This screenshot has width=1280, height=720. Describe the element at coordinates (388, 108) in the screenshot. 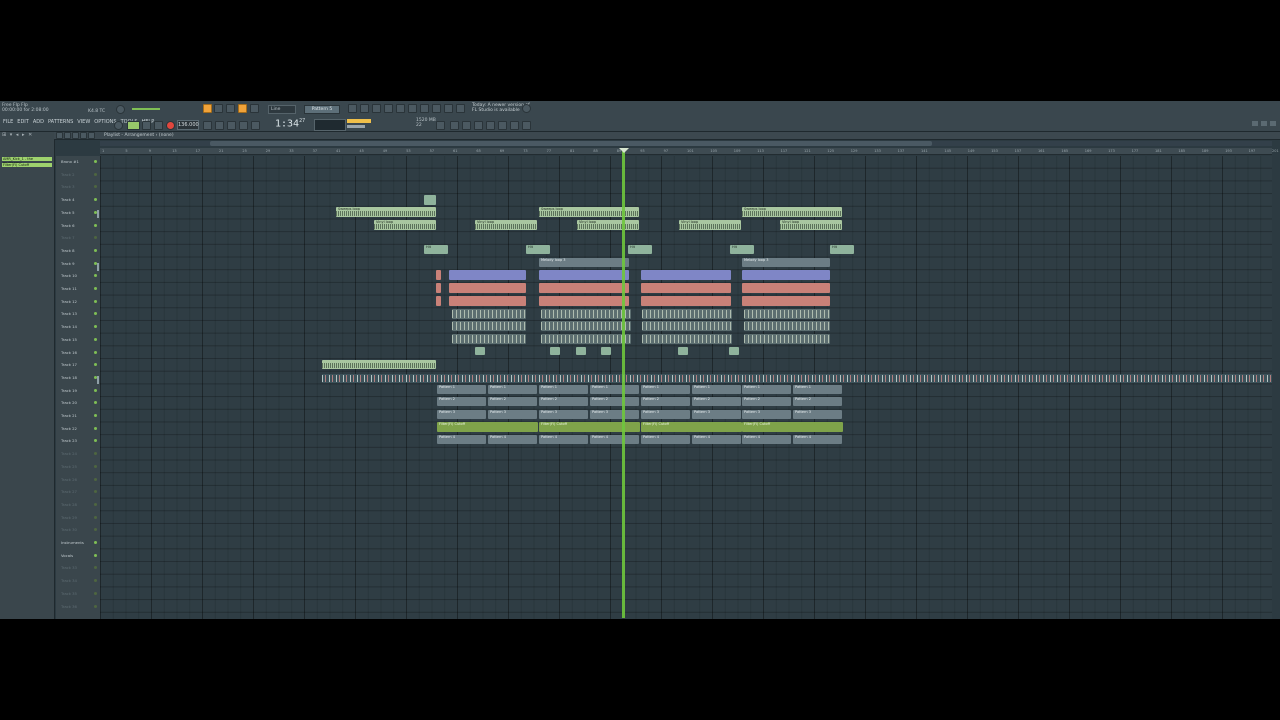

I see `mixer-icon` at that location.